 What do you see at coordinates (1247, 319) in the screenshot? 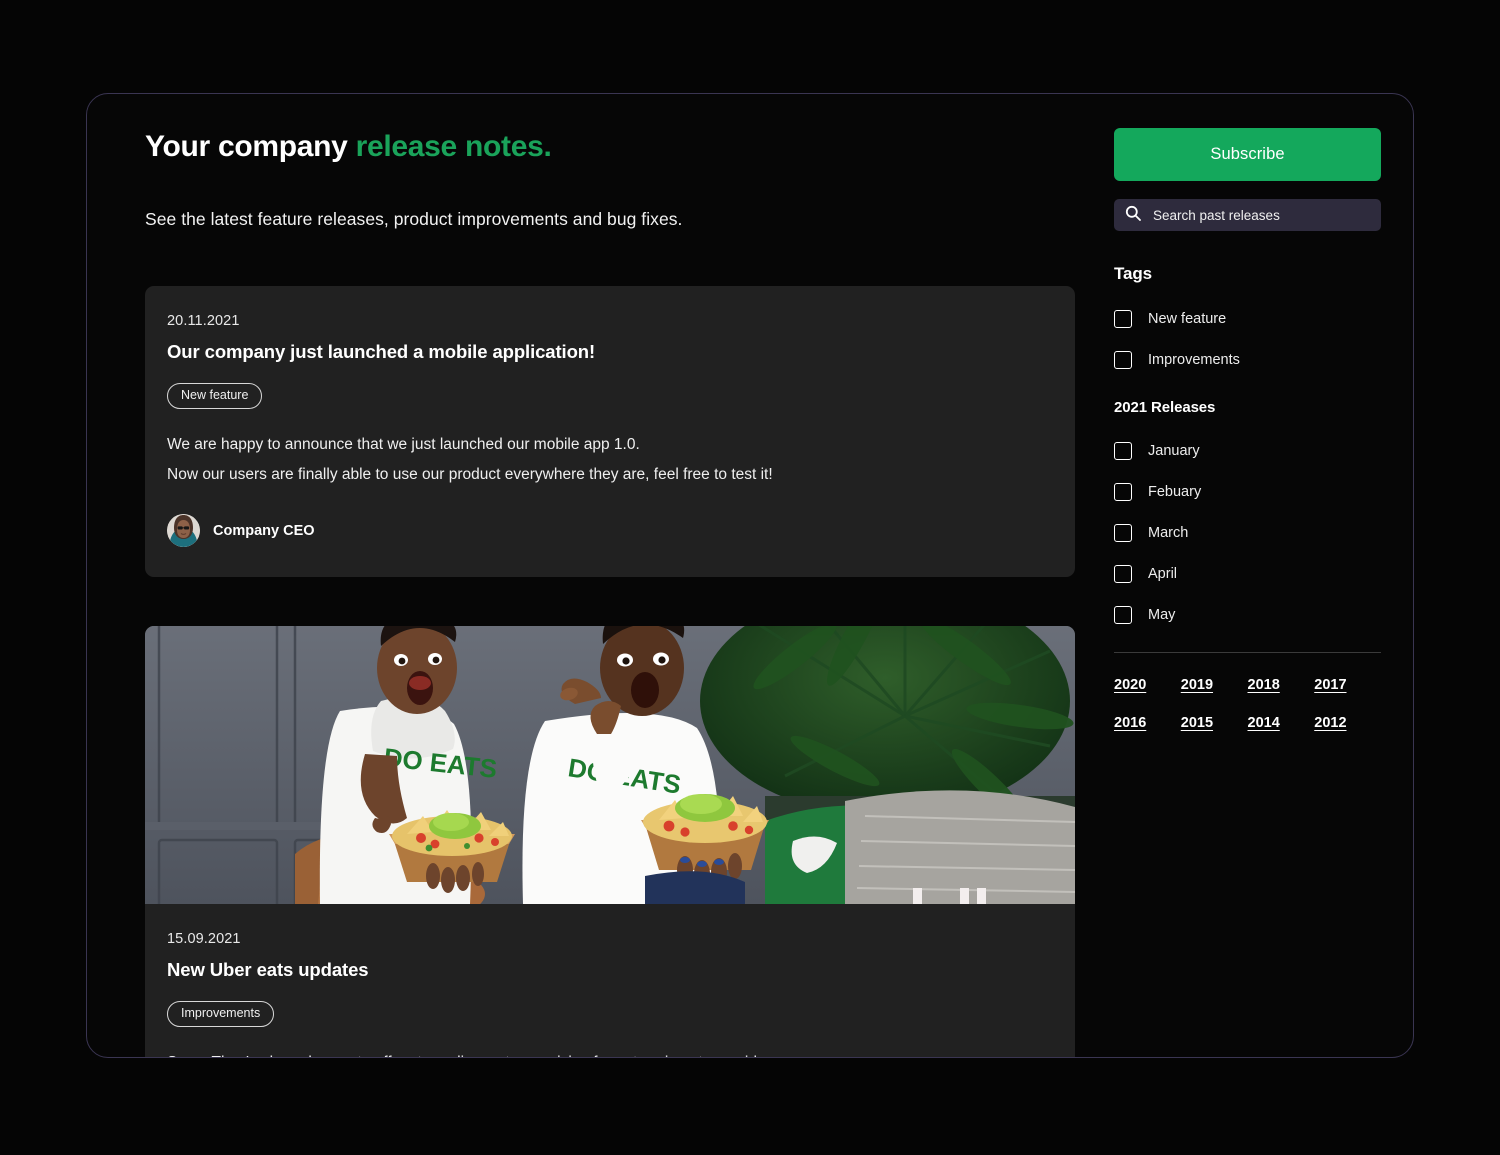
I see `tag-filter-new-feature: New feature` at bounding box center [1247, 319].